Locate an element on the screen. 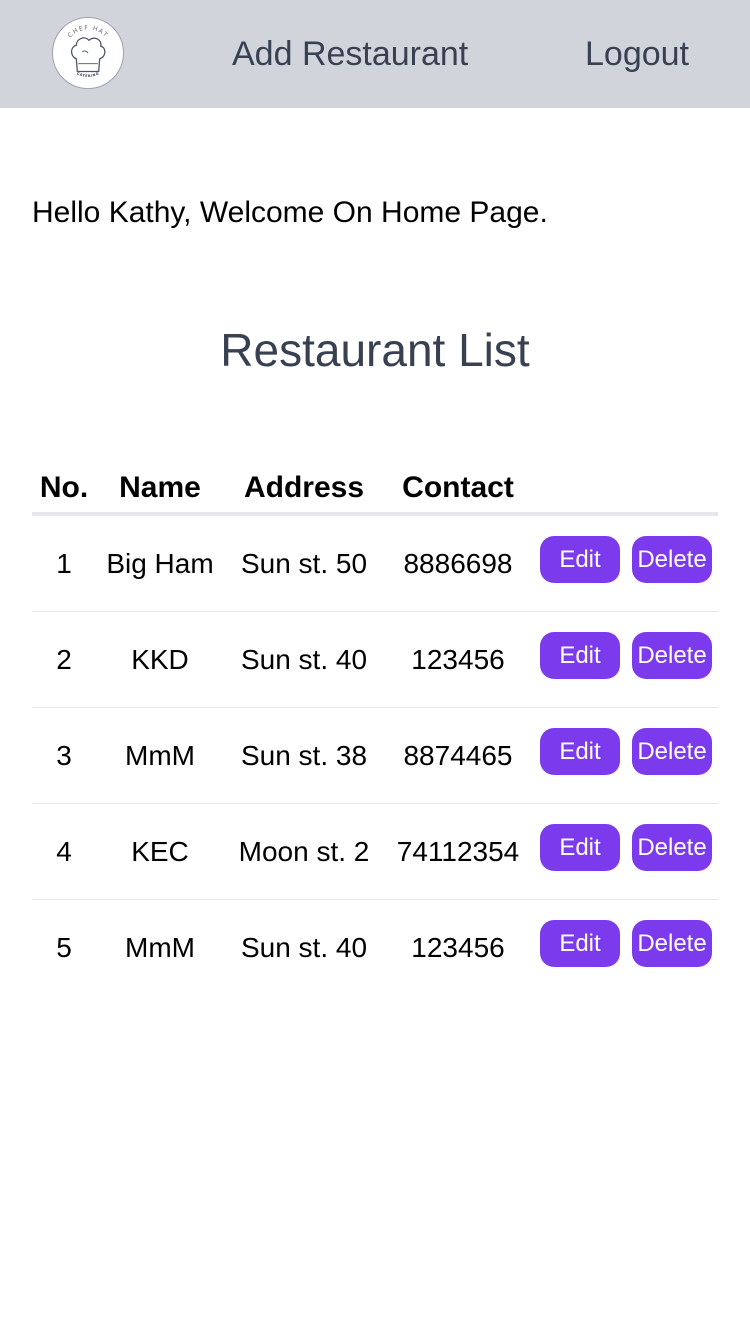  logo-text-bottom: CATERING is located at coordinates (87, 74).